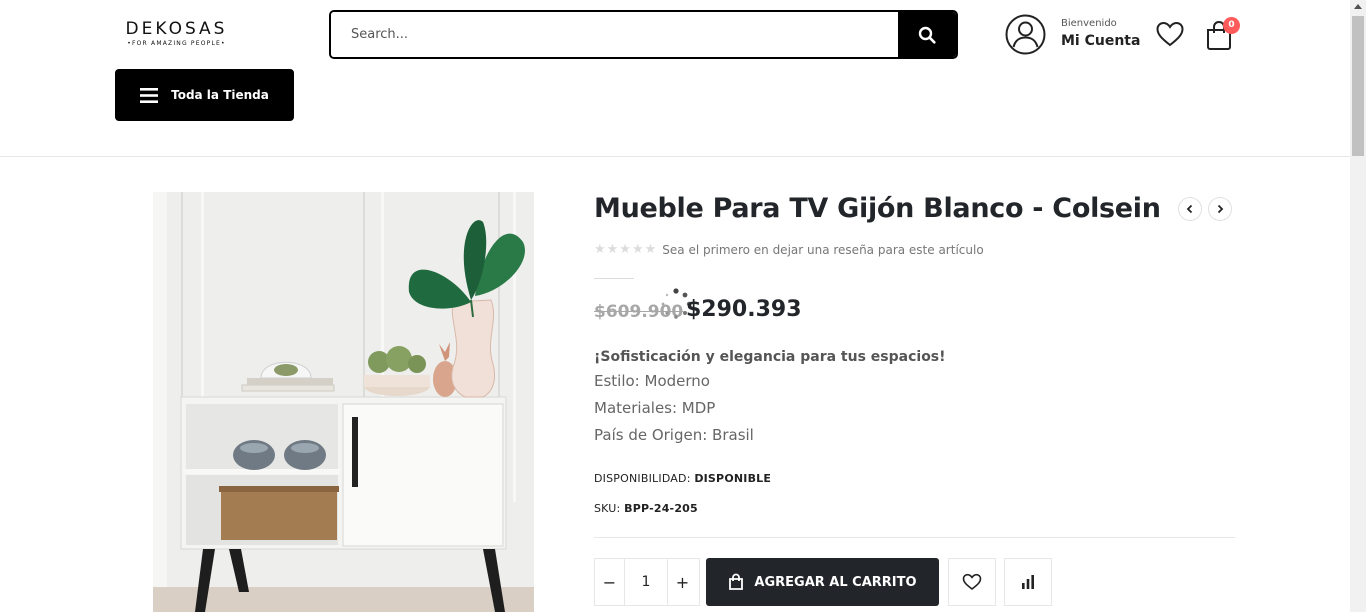  What do you see at coordinates (914, 537) in the screenshot?
I see `divider` at bounding box center [914, 537].